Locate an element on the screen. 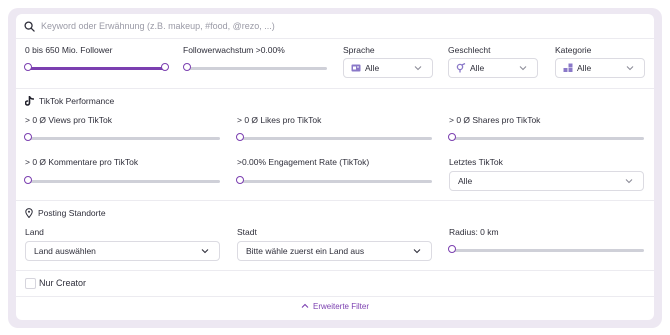  country-value: Land auswählen is located at coordinates (65, 251).